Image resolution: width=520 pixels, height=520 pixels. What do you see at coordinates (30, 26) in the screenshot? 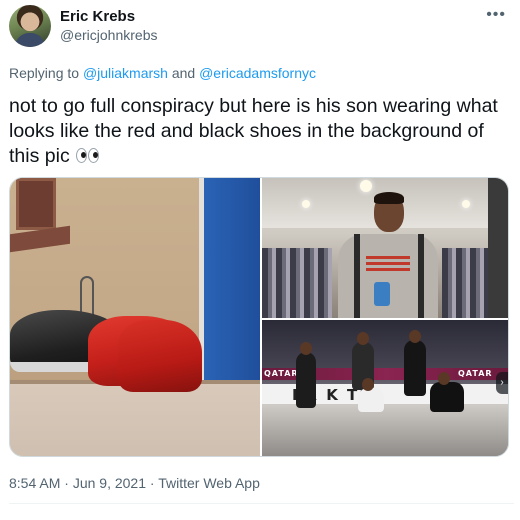
I see `author-avatar` at bounding box center [30, 26].